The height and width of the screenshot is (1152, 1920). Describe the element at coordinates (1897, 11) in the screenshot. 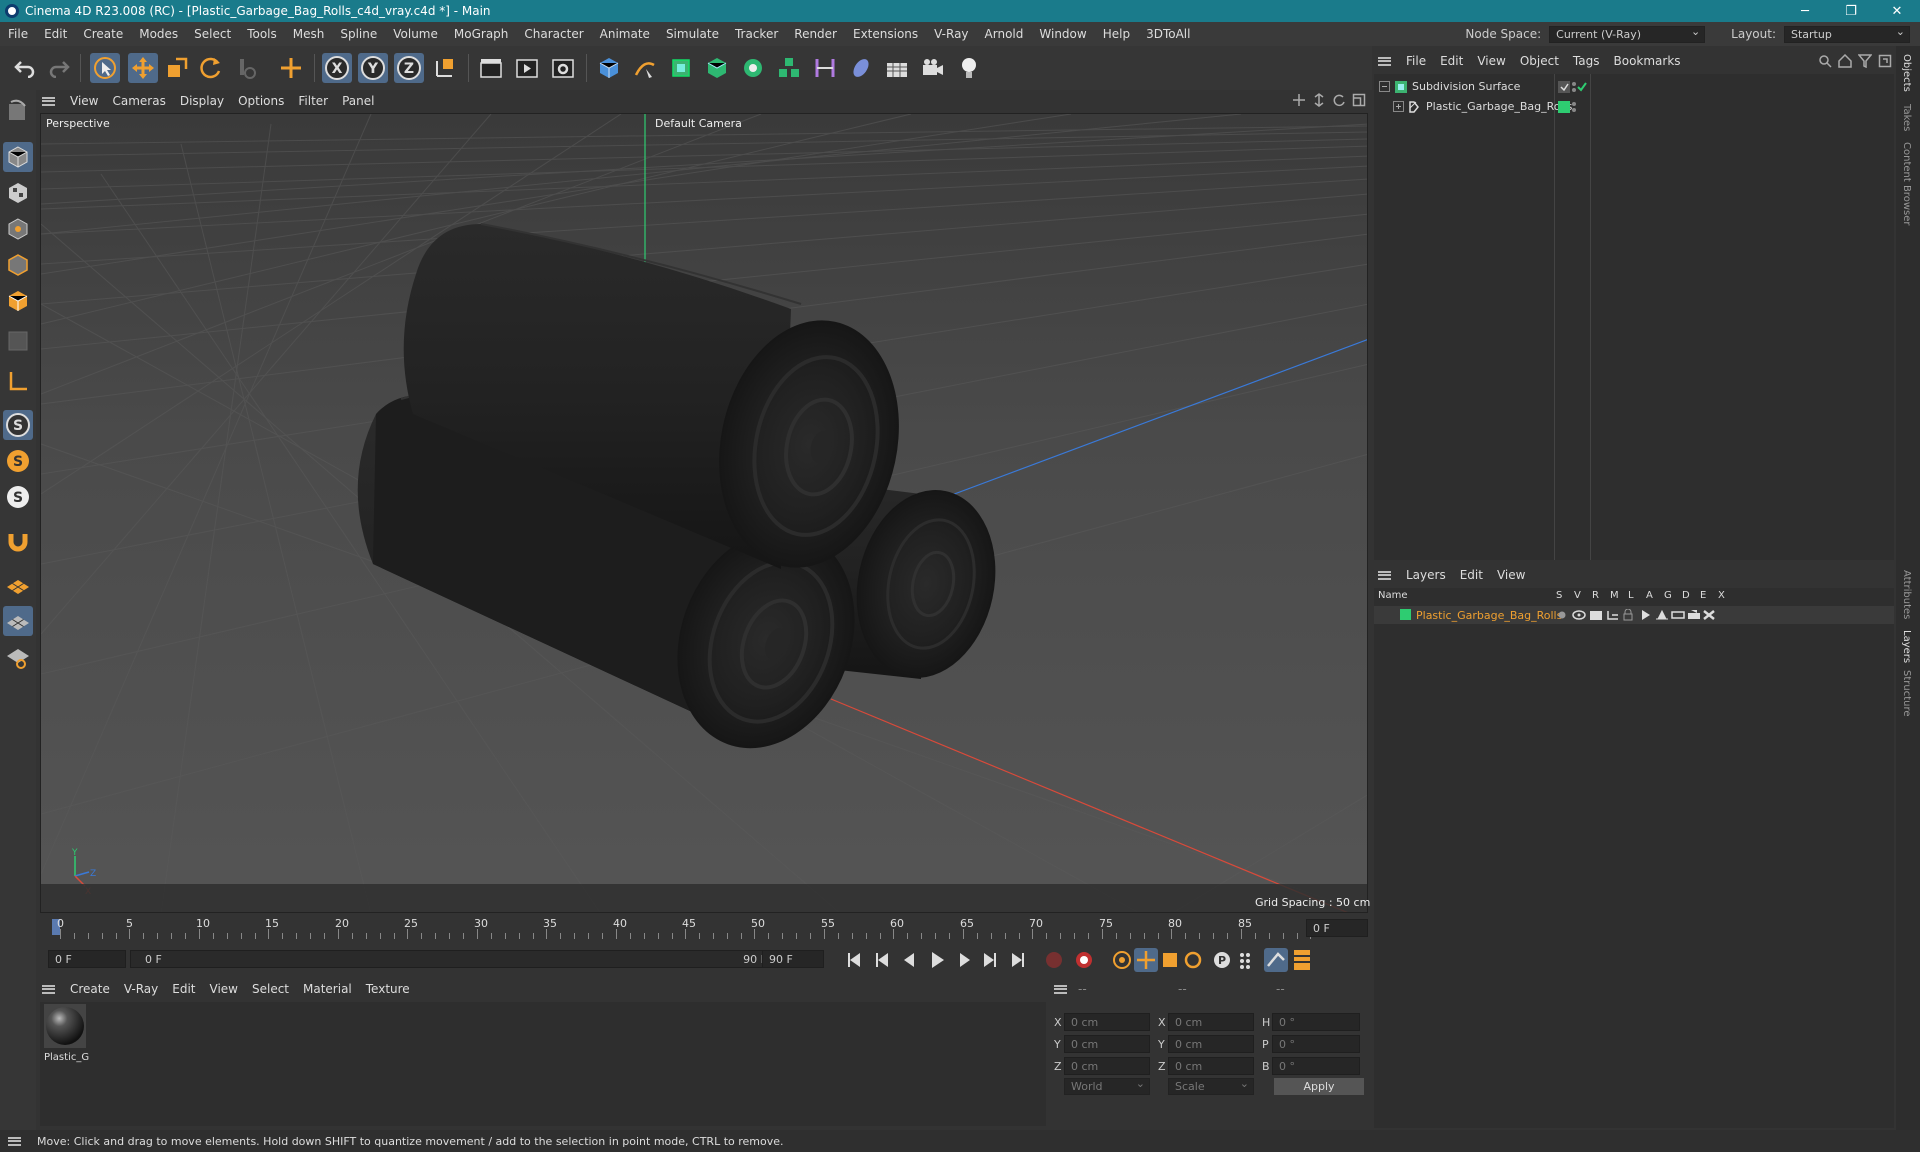

I see `close-button: ✕` at that location.